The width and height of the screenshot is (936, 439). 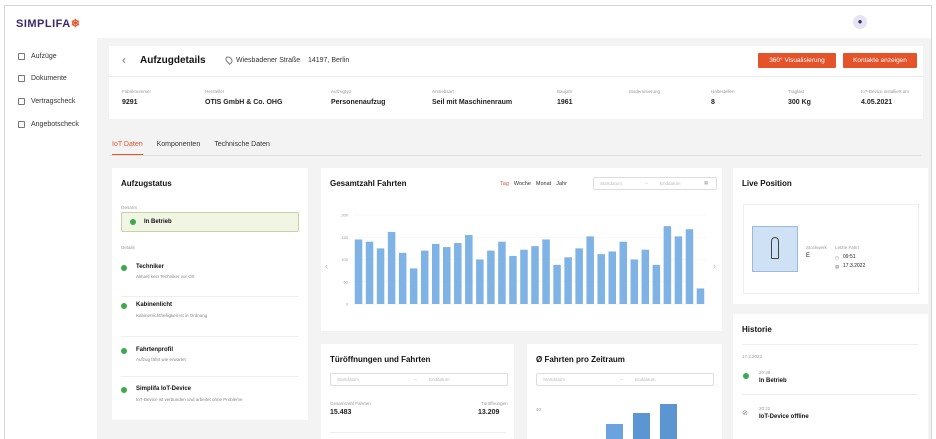 What do you see at coordinates (543, 184) in the screenshot?
I see `filter-monat: Monat` at bounding box center [543, 184].